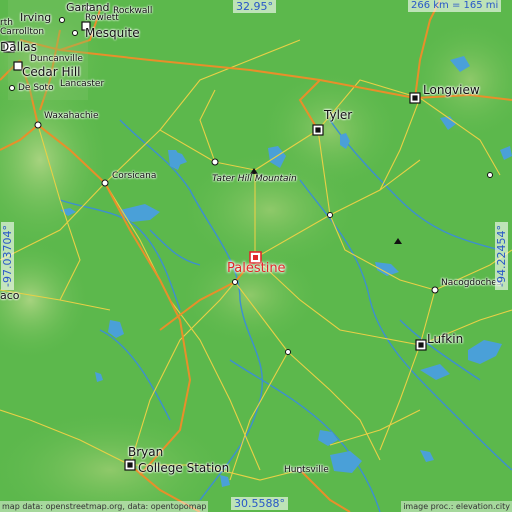  Describe the element at coordinates (56, 59) in the screenshot. I see `city-label-duncanville: Duncanville` at that location.